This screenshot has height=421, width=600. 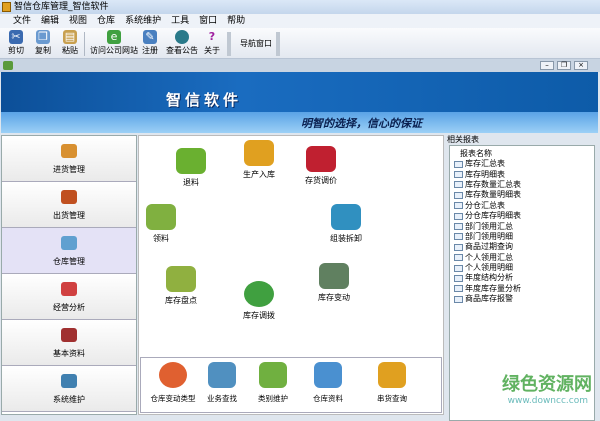 What do you see at coordinates (522, 153) in the screenshot?
I see `reports-column-header: 报表名称` at bounding box center [522, 153].